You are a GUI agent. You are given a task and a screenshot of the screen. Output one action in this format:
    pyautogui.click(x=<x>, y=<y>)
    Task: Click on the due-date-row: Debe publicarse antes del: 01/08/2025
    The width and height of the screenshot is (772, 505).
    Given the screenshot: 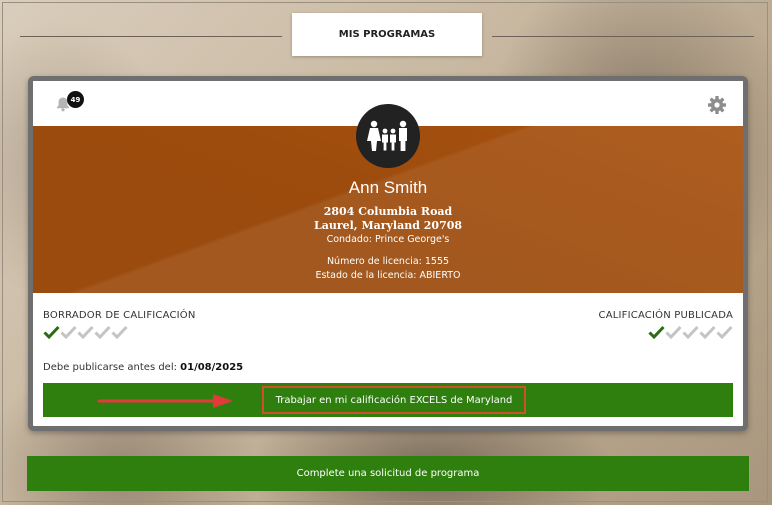 What is the action you would take?
    pyautogui.click(x=143, y=367)
    